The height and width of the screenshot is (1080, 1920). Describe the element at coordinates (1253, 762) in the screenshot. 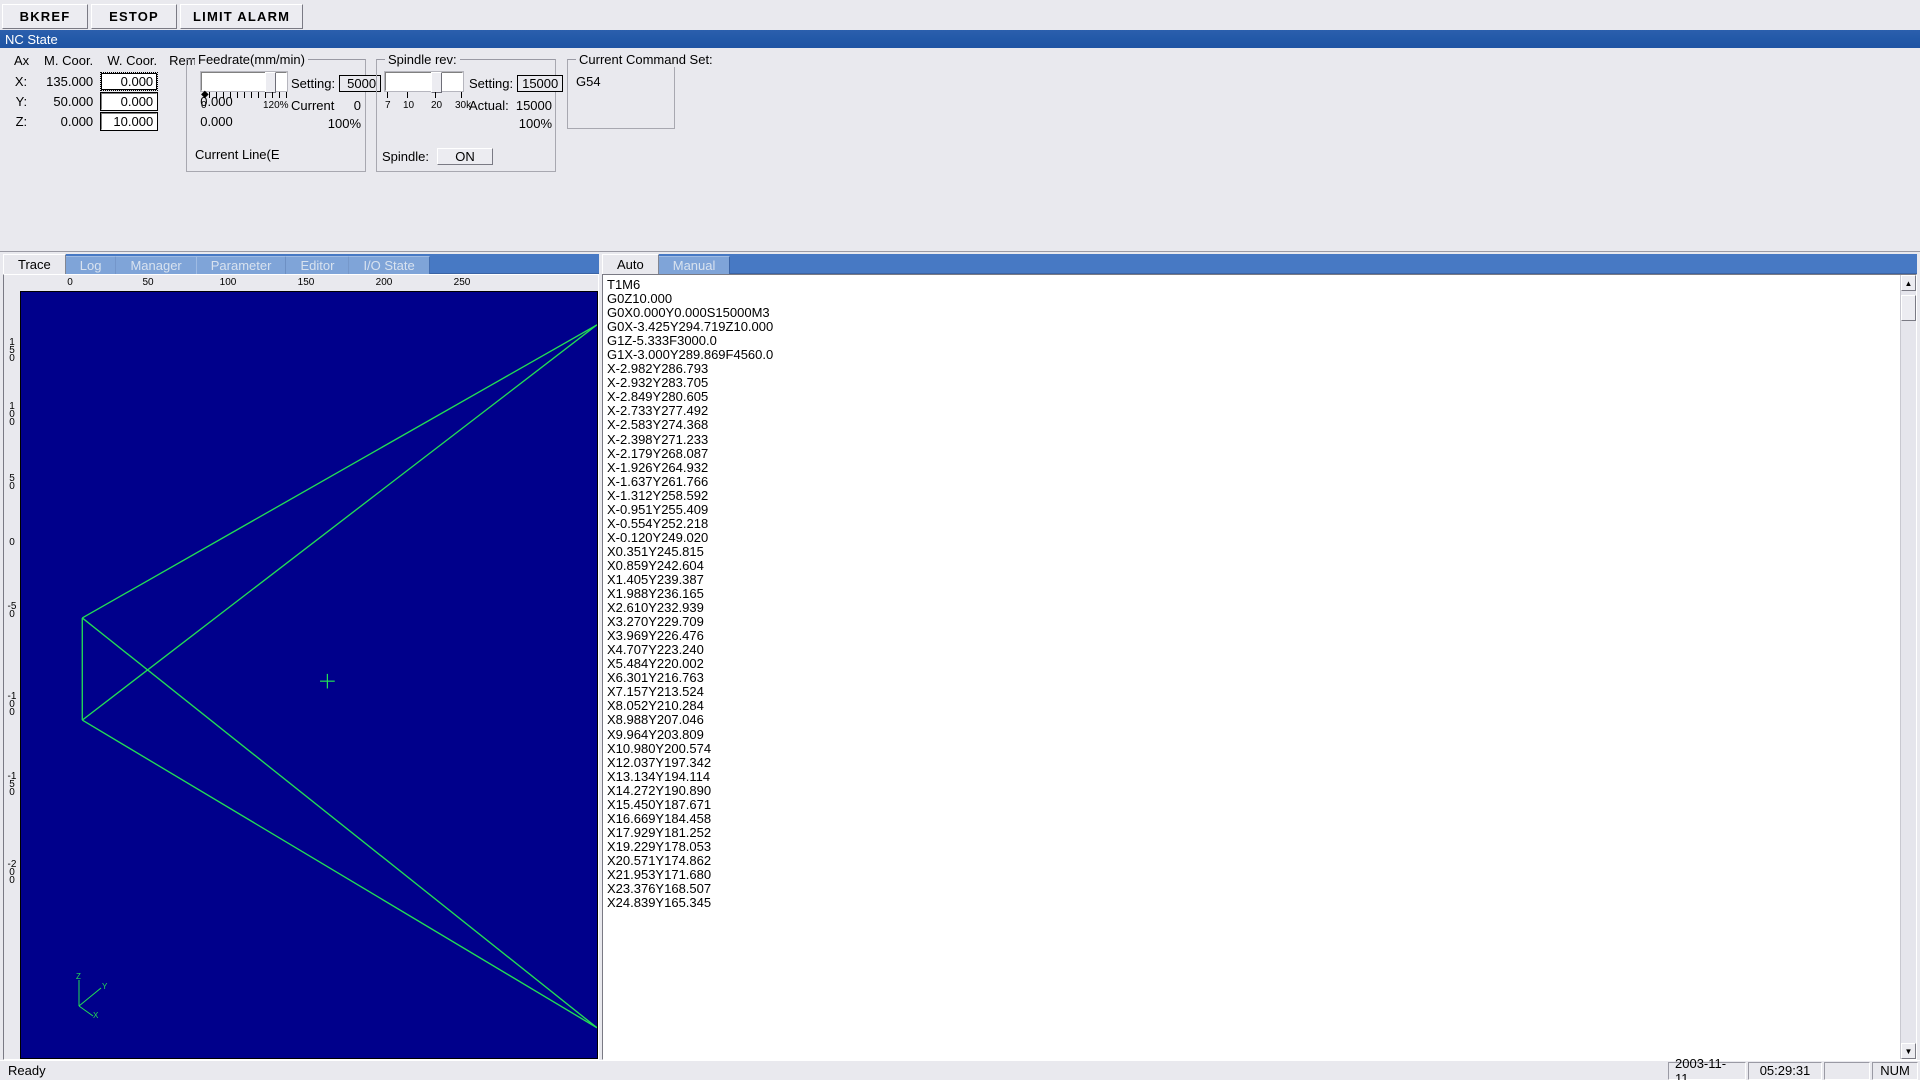

I see `program-line: X12.037Y197.342` at that location.